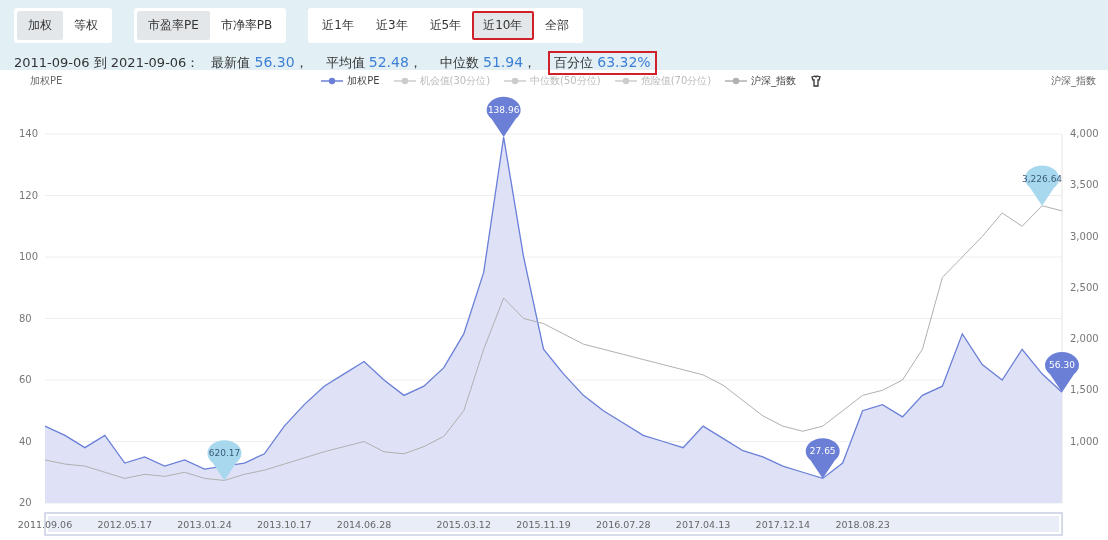 This screenshot has height=540, width=1108. What do you see at coordinates (1084, 236) in the screenshot?
I see `axis-tick-label: 3,000` at bounding box center [1084, 236].